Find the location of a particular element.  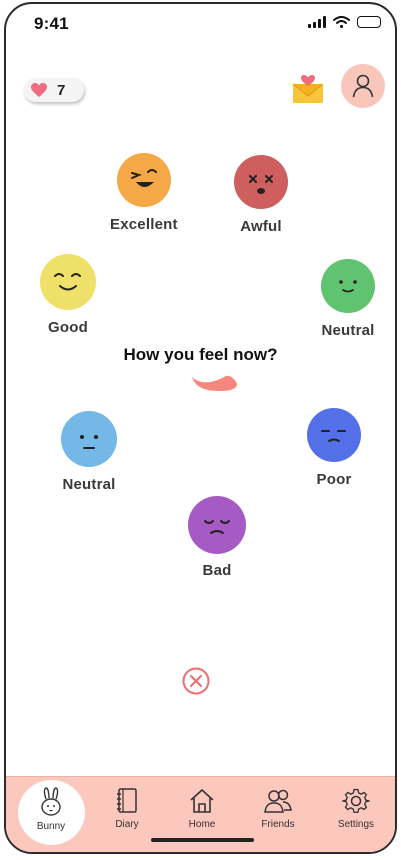

tab-settings: Settings is located at coordinates (356, 814).